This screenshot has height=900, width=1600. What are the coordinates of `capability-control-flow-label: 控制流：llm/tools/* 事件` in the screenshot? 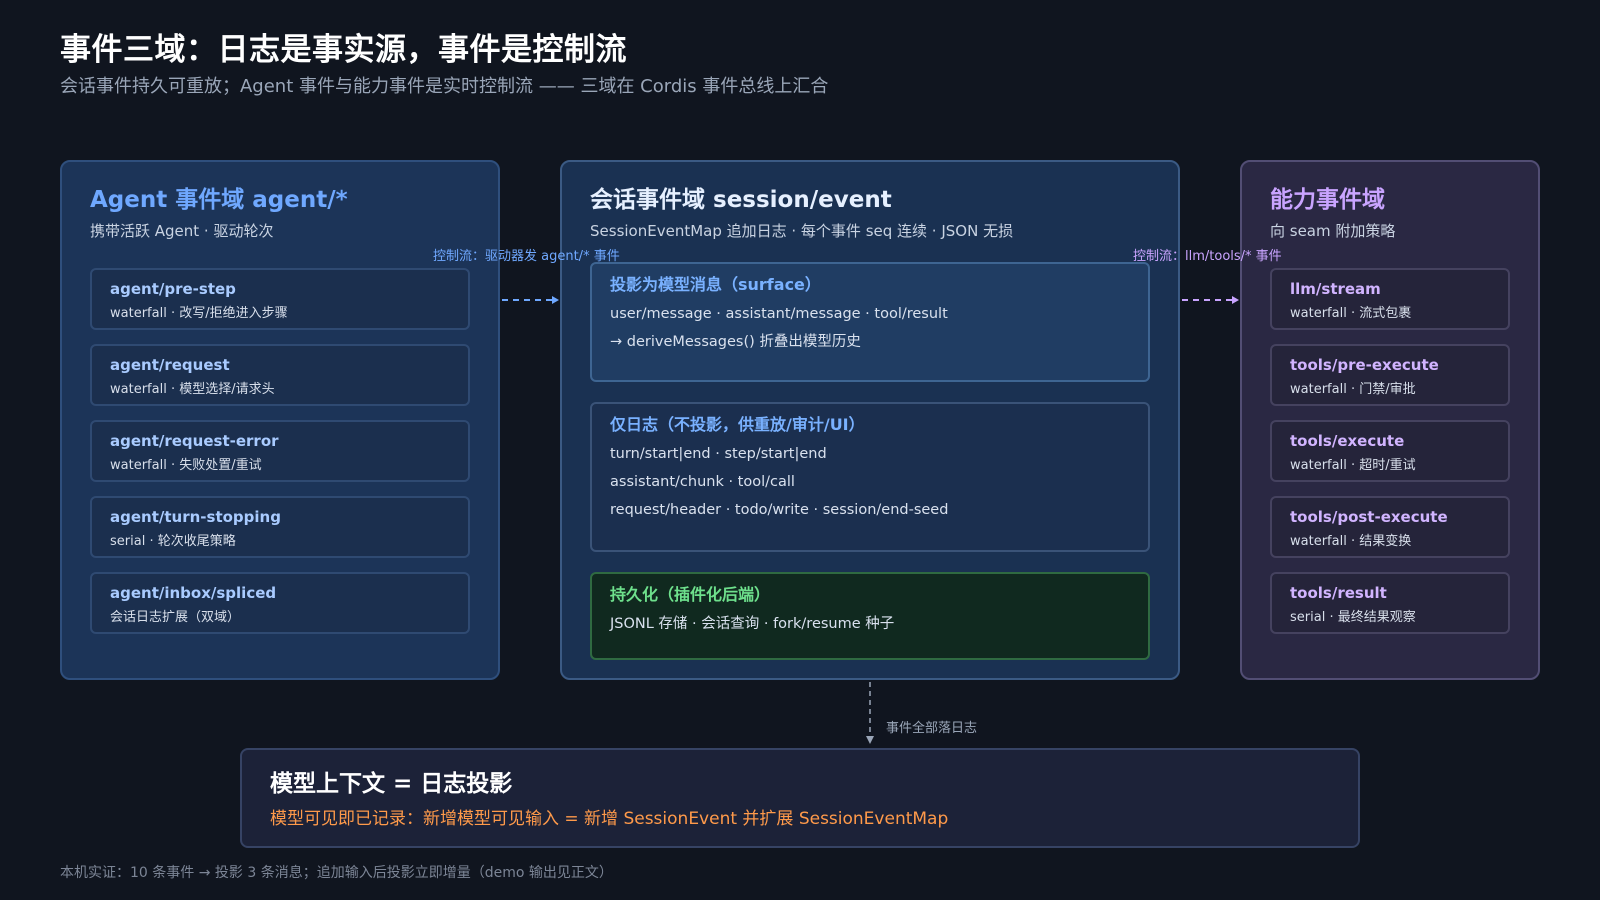 It's located at (1207, 256).